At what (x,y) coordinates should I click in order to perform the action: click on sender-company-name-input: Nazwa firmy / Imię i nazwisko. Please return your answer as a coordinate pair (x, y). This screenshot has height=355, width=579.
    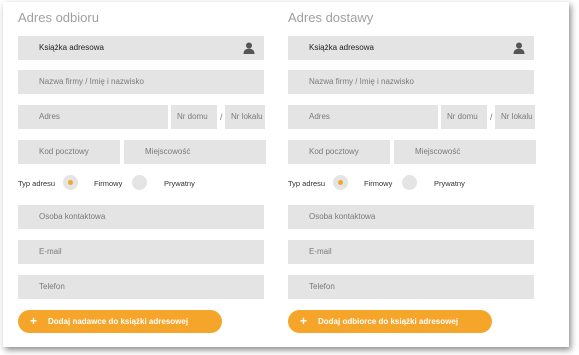
    Looking at the image, I should click on (141, 82).